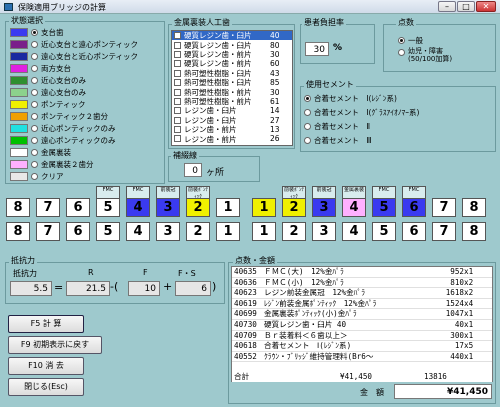  Describe the element at coordinates (46, 387) in the screenshot. I see `quit-button: 閉じる(Esc)` at that location.